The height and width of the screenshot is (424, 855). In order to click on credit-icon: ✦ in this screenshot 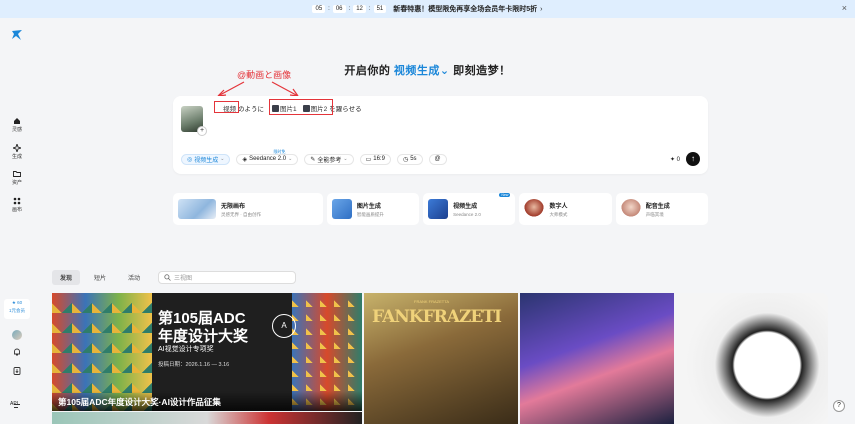, I will do `click(672, 159)`.